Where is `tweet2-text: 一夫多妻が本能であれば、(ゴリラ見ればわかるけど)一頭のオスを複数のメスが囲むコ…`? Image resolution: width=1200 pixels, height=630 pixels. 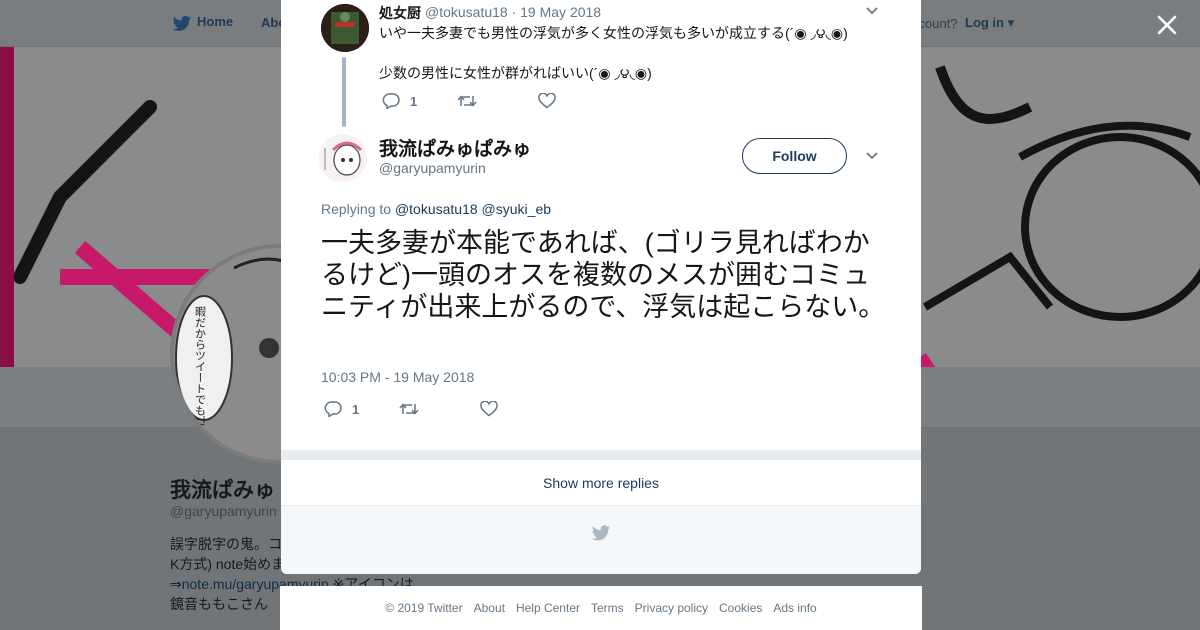
tweet2-text: 一夫多妻が本能であれば、(ゴリラ見ればわかるけど)一頭のオスを複数のメスが囲むコ… is located at coordinates (603, 275).